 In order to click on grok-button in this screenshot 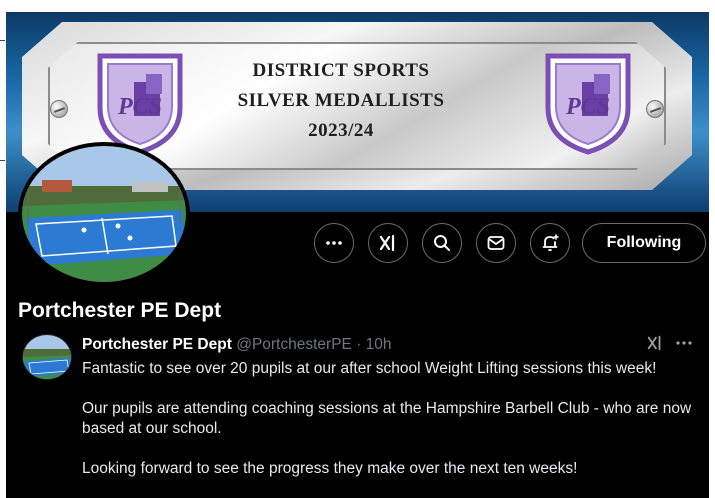, I will do `click(388, 243)`.